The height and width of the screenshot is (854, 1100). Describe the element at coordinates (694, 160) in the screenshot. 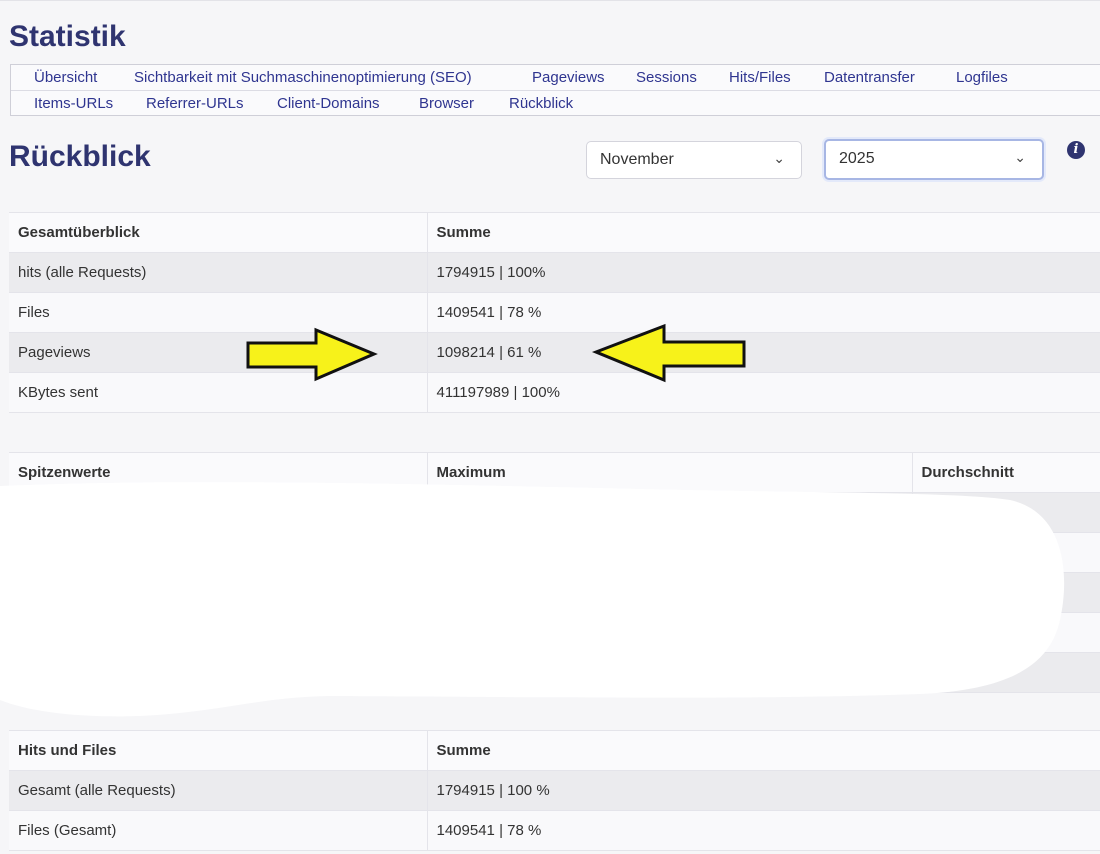

I see `month-select: November ⌄` at that location.